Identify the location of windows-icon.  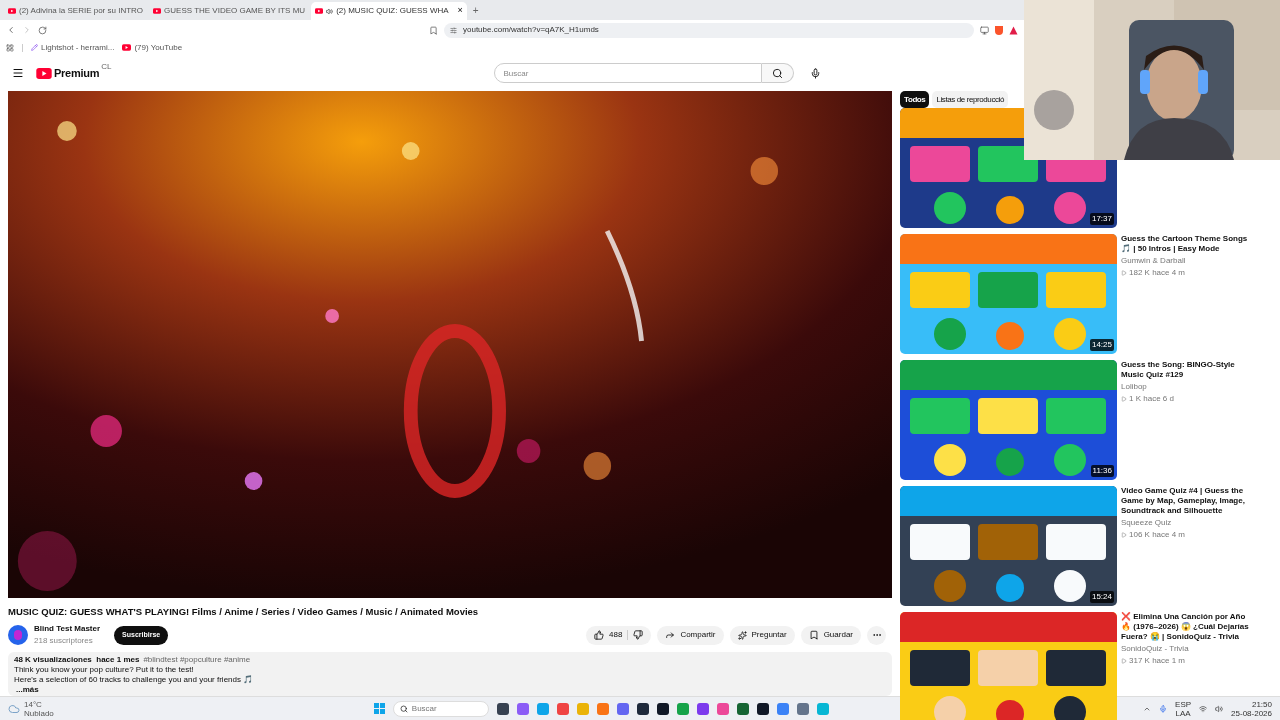
(379, 708).